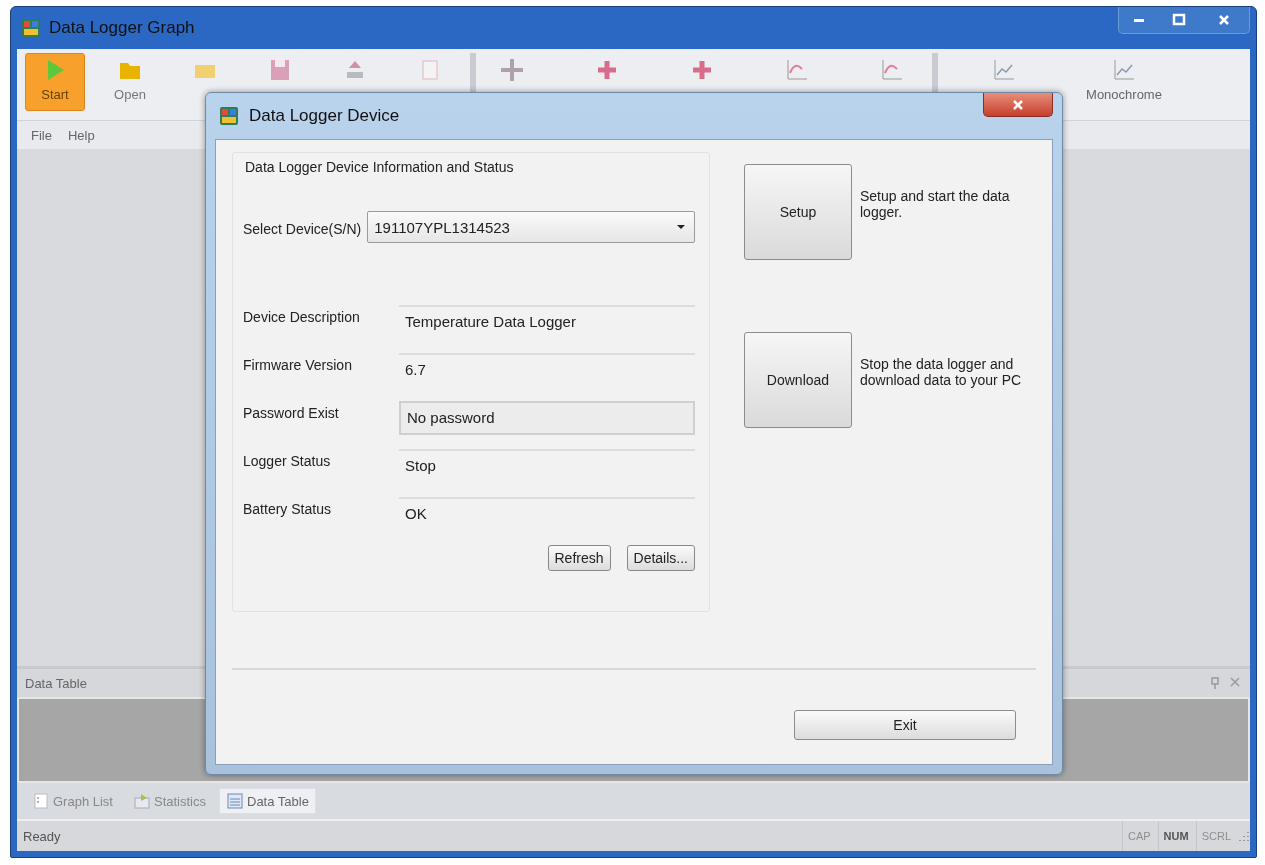 The width and height of the screenshot is (1265, 865). Describe the element at coordinates (1244, 836) in the screenshot. I see `resize-grip-icon` at that location.